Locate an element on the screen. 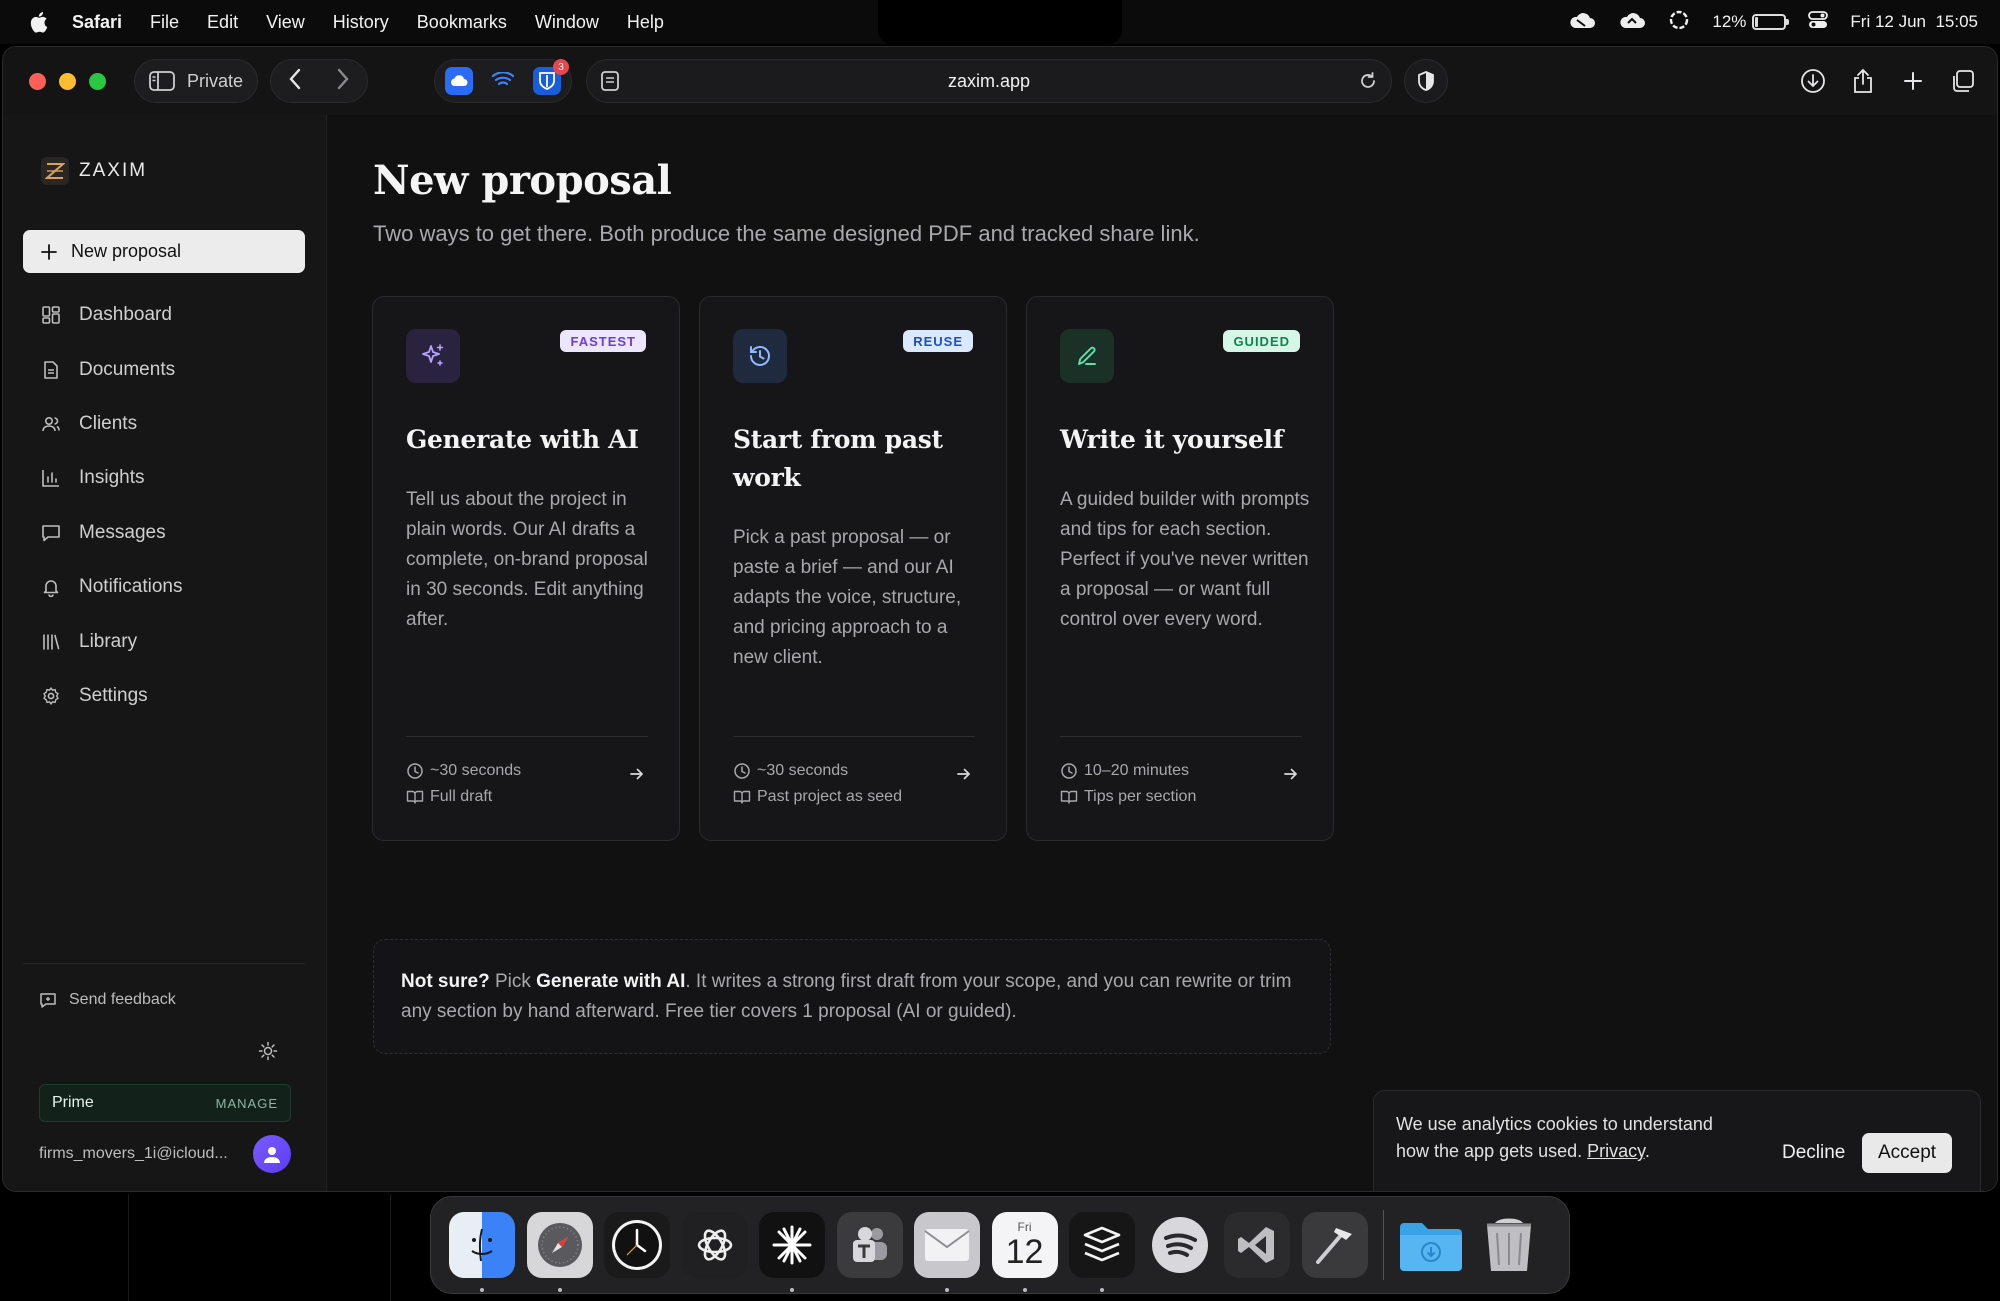 The image size is (2000, 1301). feedback-icon is located at coordinates (48, 1000).